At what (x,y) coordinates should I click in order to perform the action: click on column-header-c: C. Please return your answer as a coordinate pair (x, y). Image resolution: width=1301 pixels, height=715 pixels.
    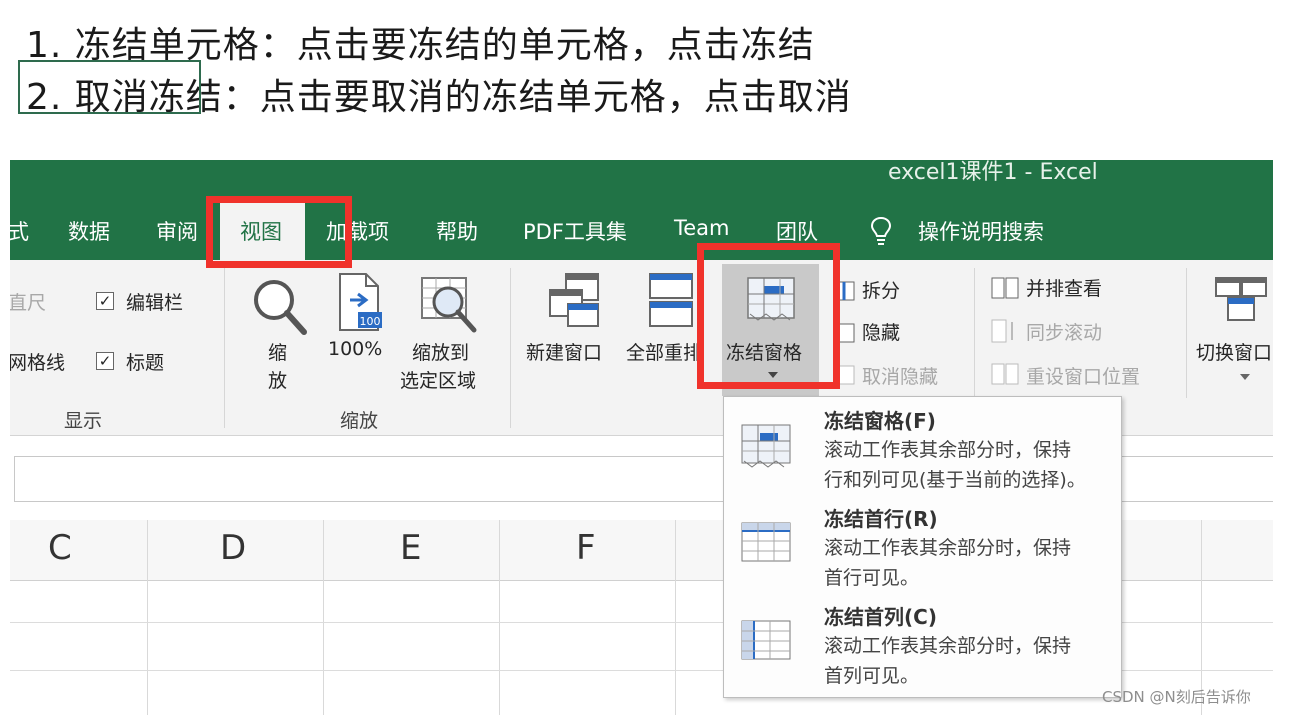
    Looking at the image, I should click on (60, 548).